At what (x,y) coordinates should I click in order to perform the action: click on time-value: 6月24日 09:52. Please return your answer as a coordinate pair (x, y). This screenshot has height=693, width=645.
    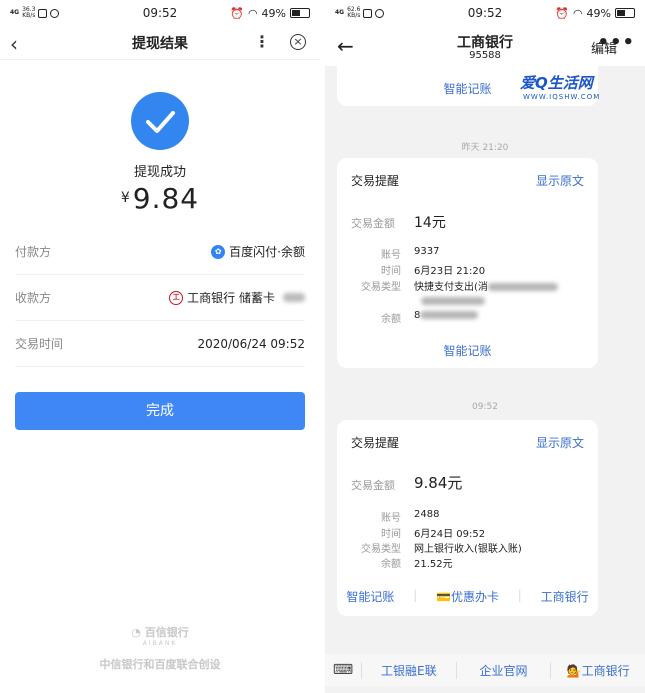
    Looking at the image, I should click on (450, 534).